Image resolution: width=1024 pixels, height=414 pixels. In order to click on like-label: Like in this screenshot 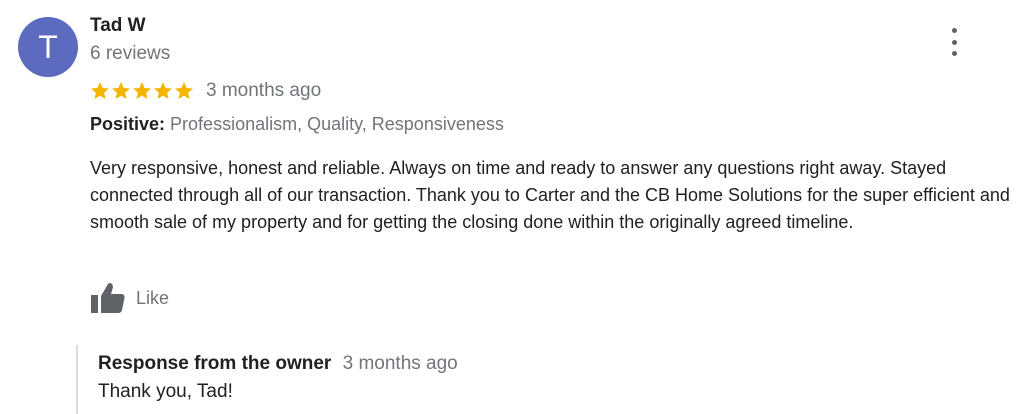, I will do `click(153, 297)`.